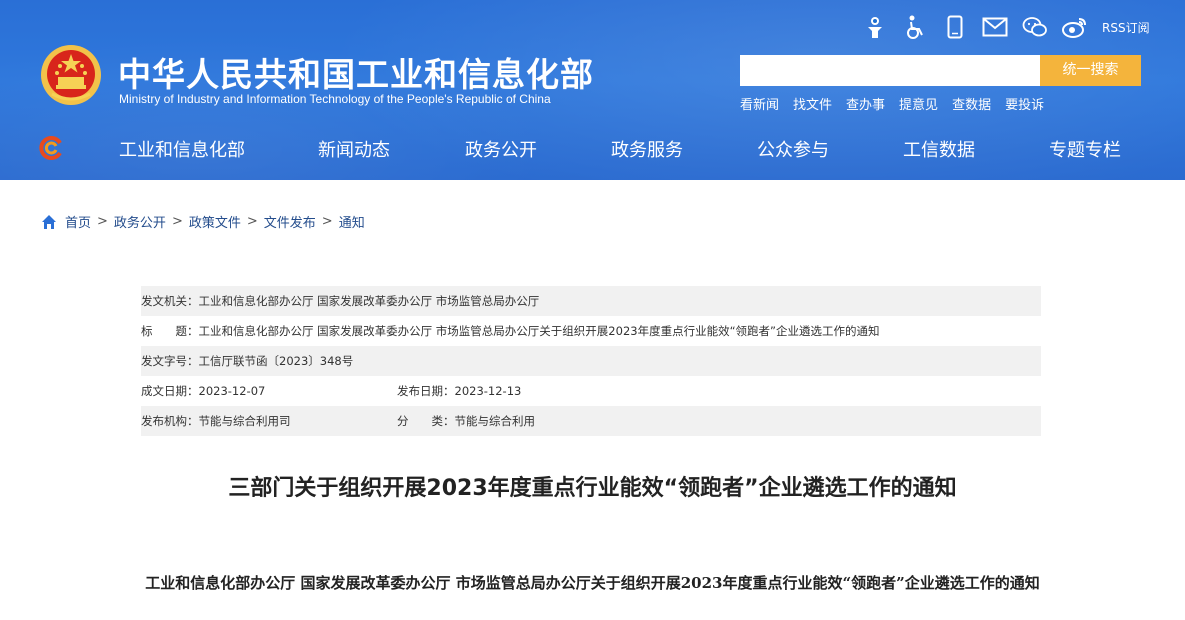 The width and height of the screenshot is (1185, 620). I want to click on breadcrumb: 首页 > 政务公开 > 政策文件 > 文件发布 > 通知, so click(203, 221).